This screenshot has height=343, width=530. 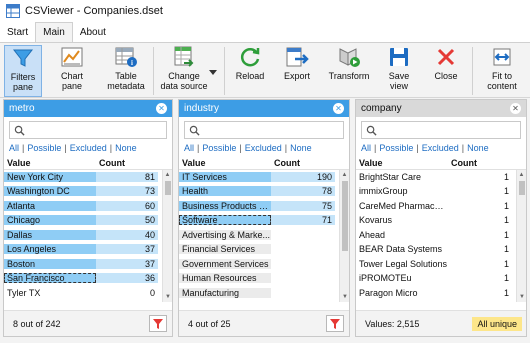 What do you see at coordinates (446, 76) in the screenshot?
I see `close-label: Close` at bounding box center [446, 76].